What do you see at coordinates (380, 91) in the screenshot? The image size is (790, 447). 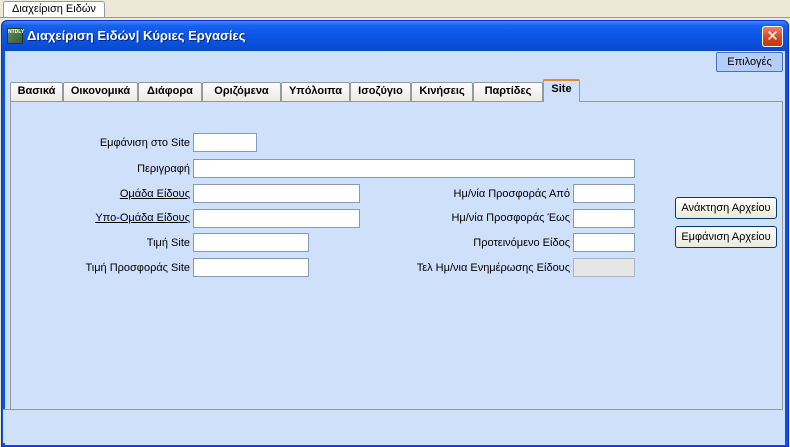 I see `tab-trial-balance: Ισοζύγιο` at bounding box center [380, 91].